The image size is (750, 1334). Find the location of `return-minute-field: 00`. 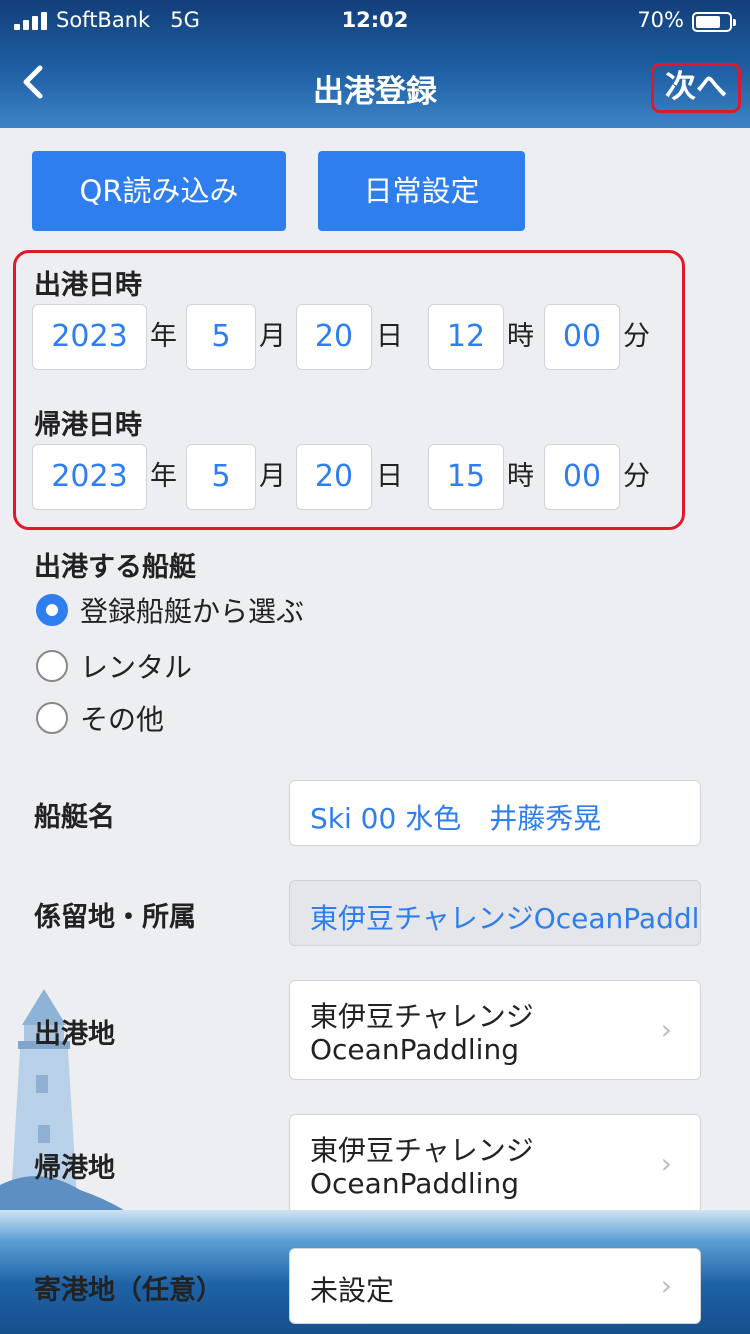

return-minute-field: 00 is located at coordinates (582, 477).